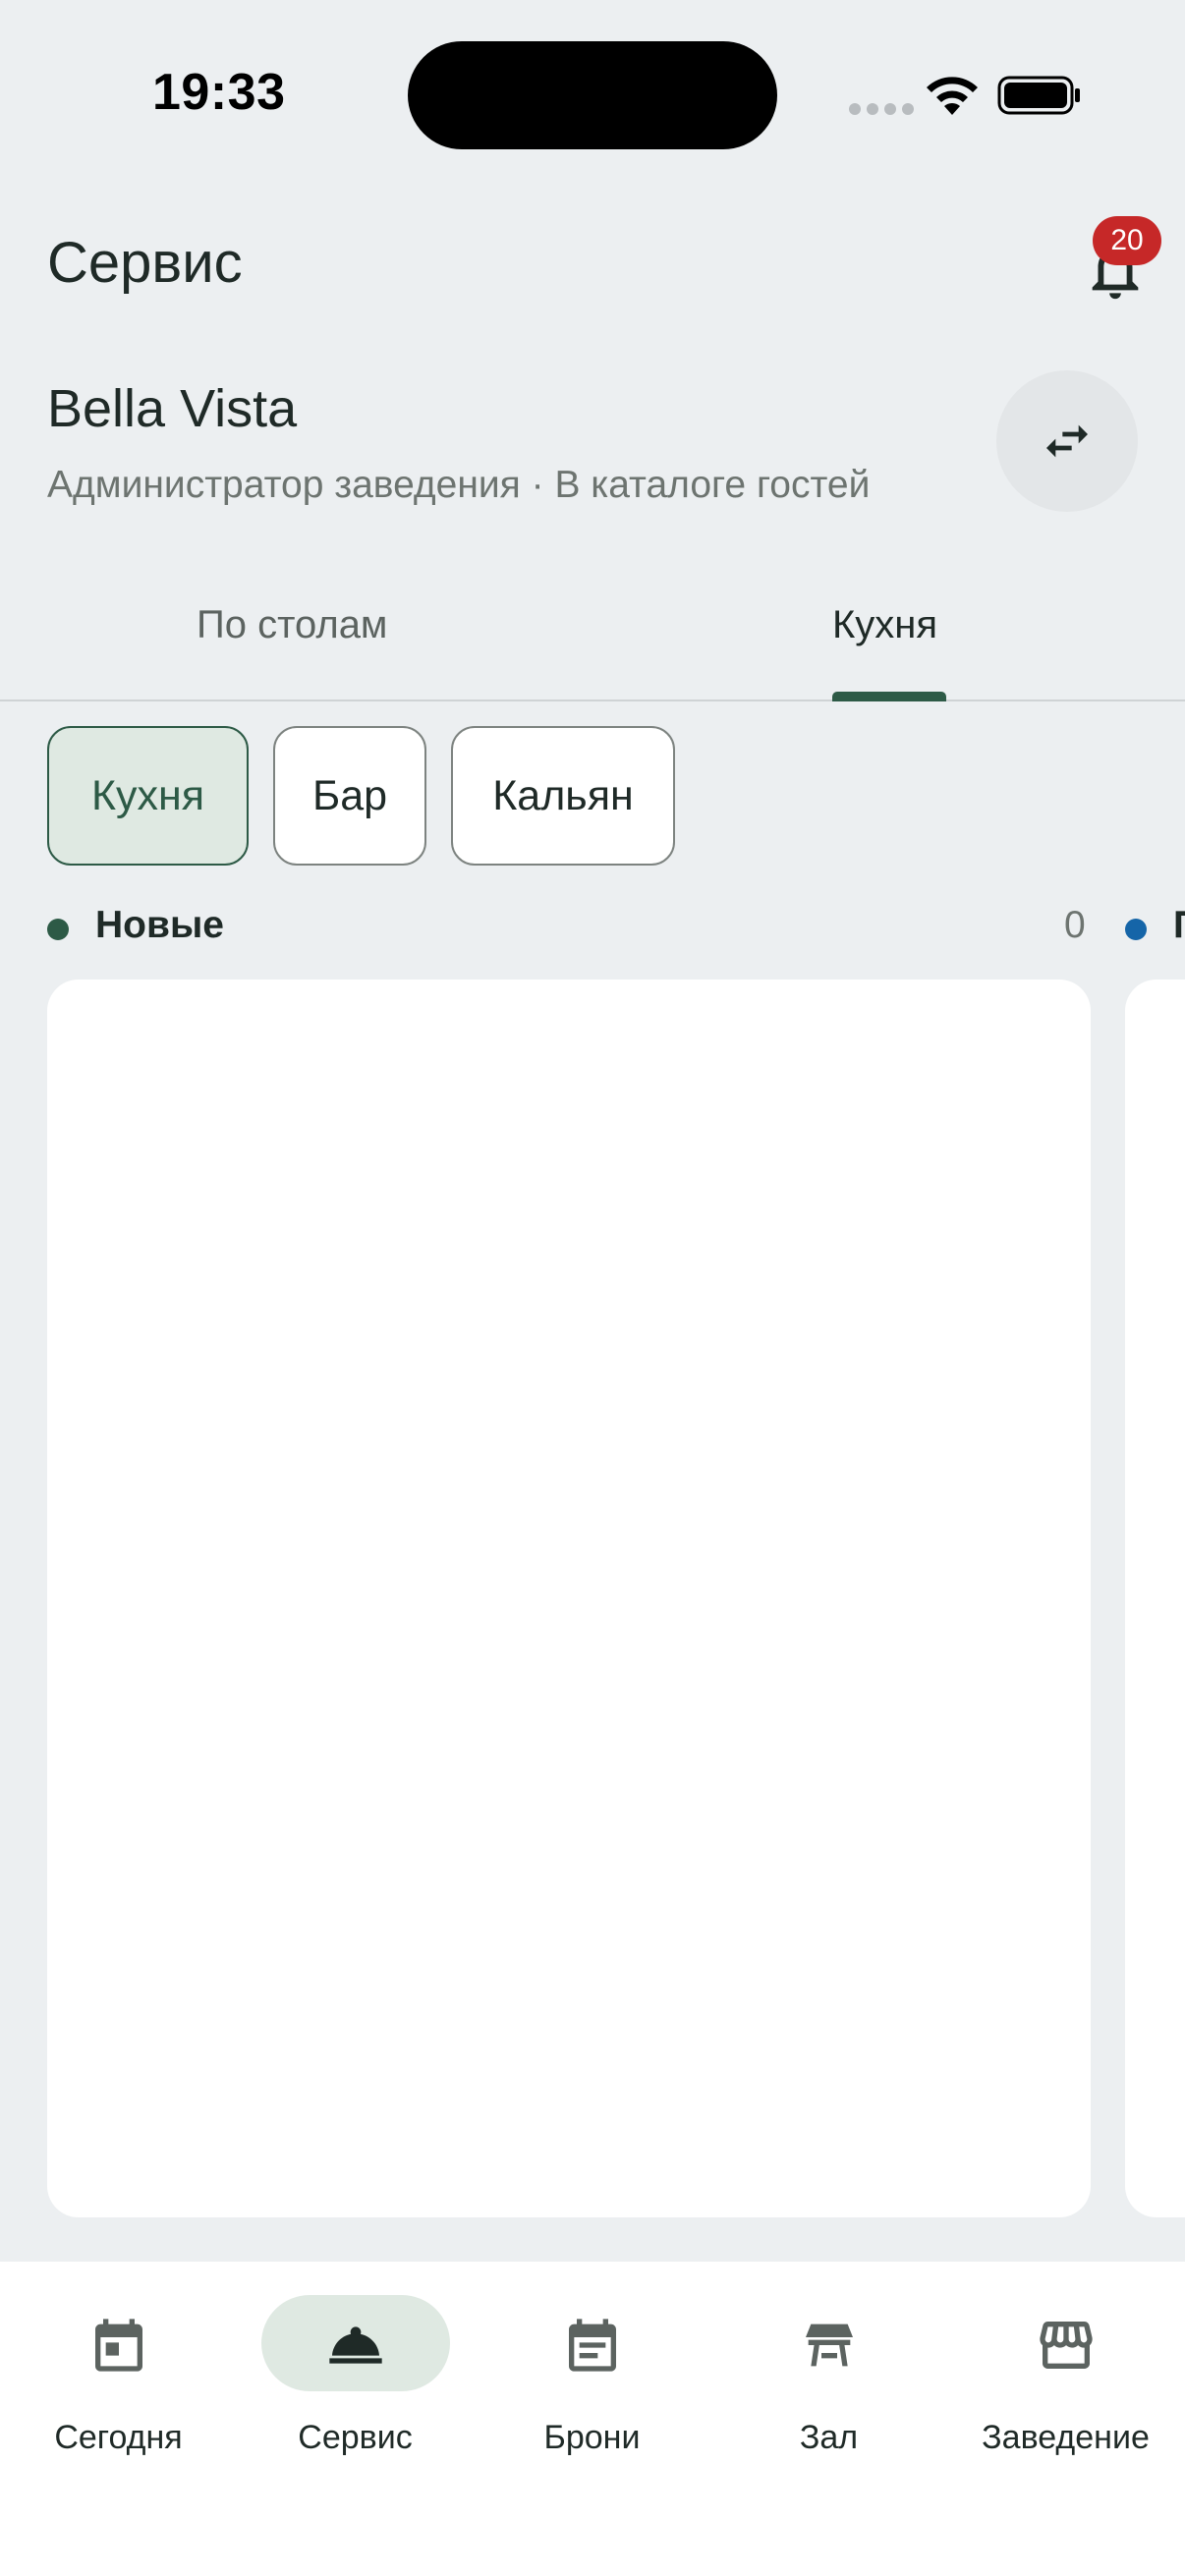 This screenshot has width=1185, height=2576. I want to click on tab-bar: По столам Кухня, so click(592, 640).